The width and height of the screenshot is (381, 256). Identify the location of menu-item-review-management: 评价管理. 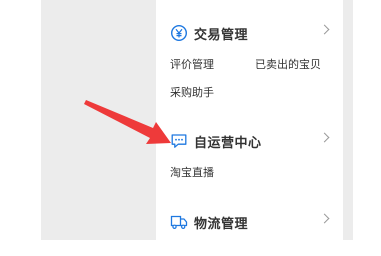
(192, 64).